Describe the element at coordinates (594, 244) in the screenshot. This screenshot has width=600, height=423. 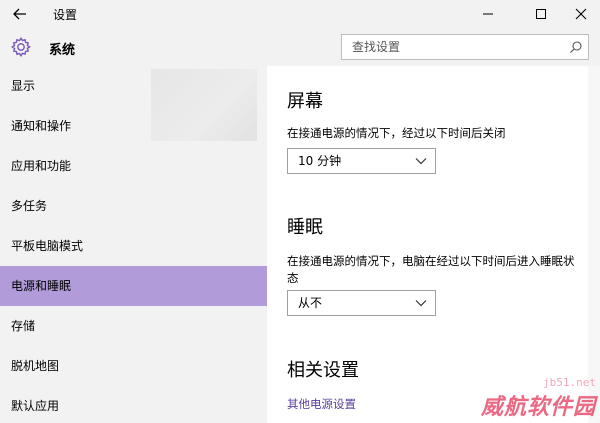
I see `scrollbar` at that location.